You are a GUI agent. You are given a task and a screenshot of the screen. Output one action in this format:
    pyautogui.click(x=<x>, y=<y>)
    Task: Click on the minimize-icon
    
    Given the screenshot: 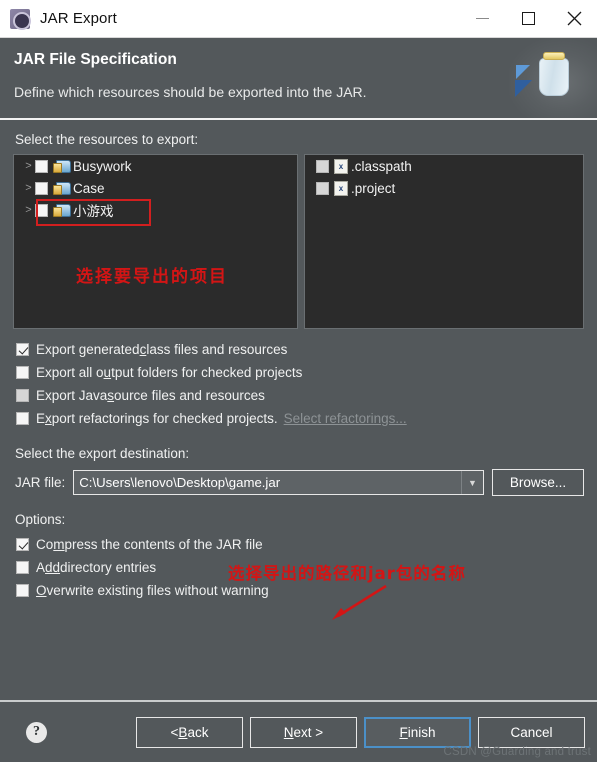 What is the action you would take?
    pyautogui.click(x=482, y=18)
    